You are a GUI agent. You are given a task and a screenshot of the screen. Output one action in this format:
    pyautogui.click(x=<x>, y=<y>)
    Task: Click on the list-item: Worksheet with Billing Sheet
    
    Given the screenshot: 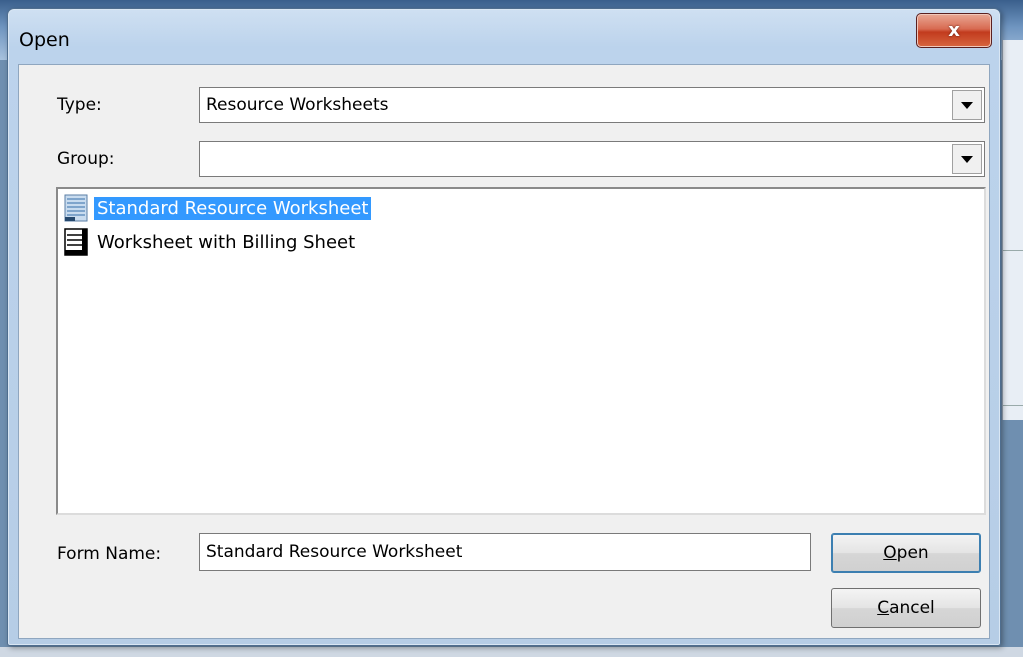 What is the action you would take?
    pyautogui.click(x=210, y=242)
    